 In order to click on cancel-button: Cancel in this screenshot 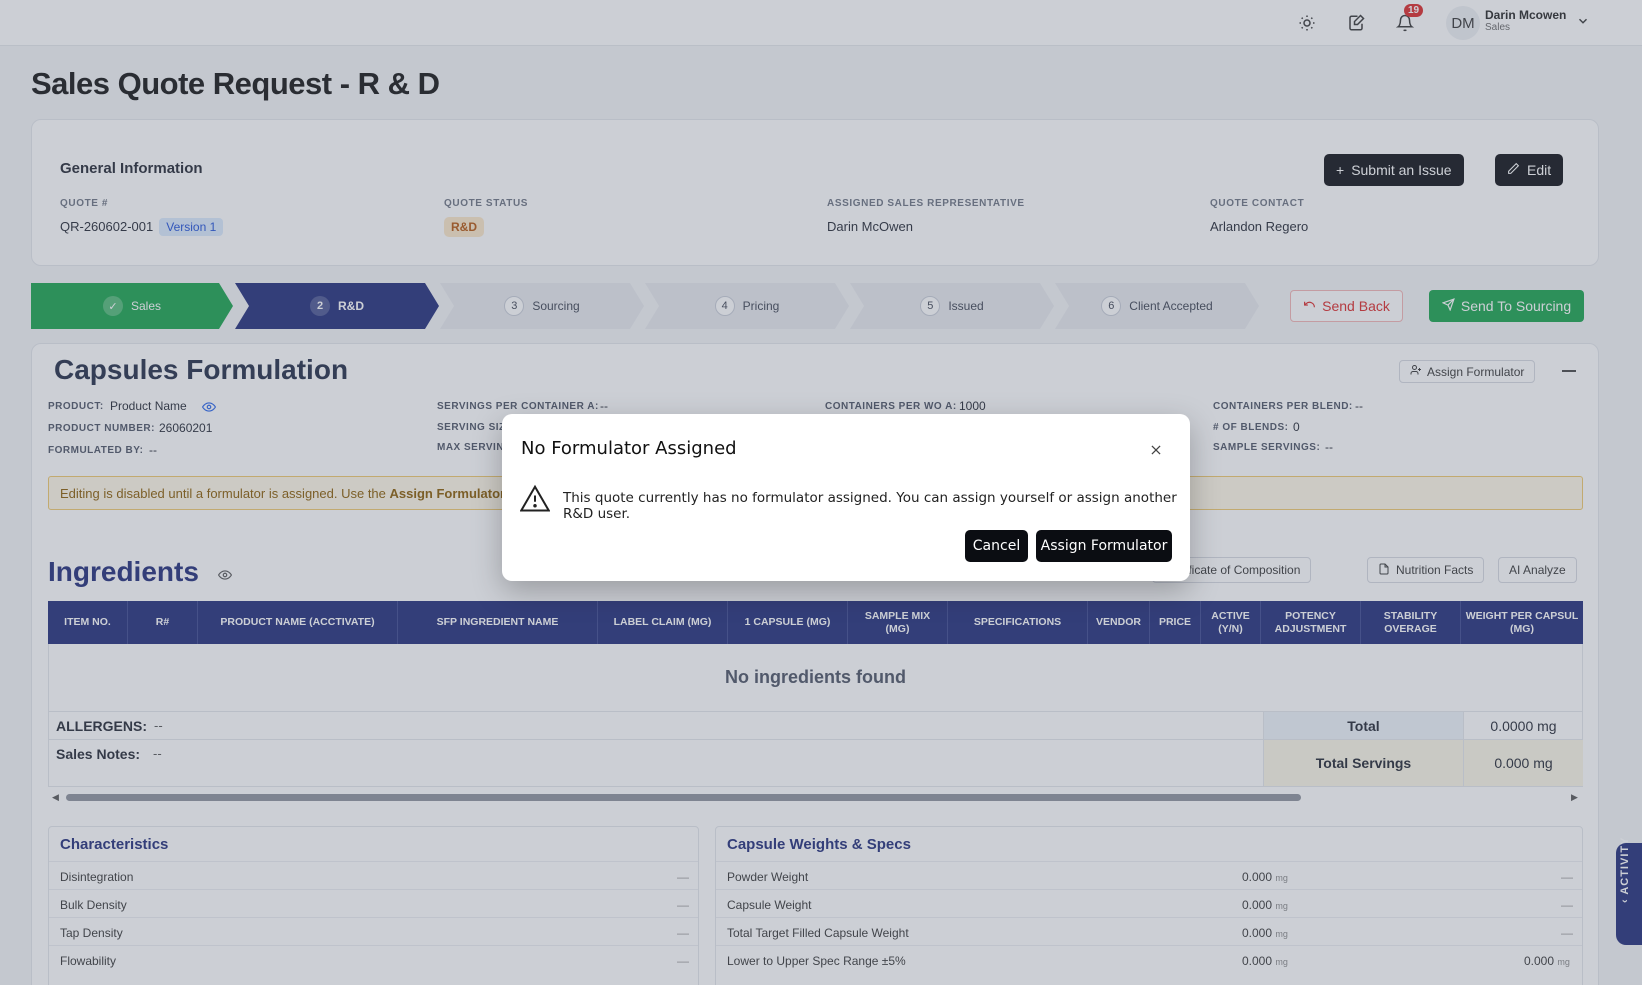, I will do `click(996, 546)`.